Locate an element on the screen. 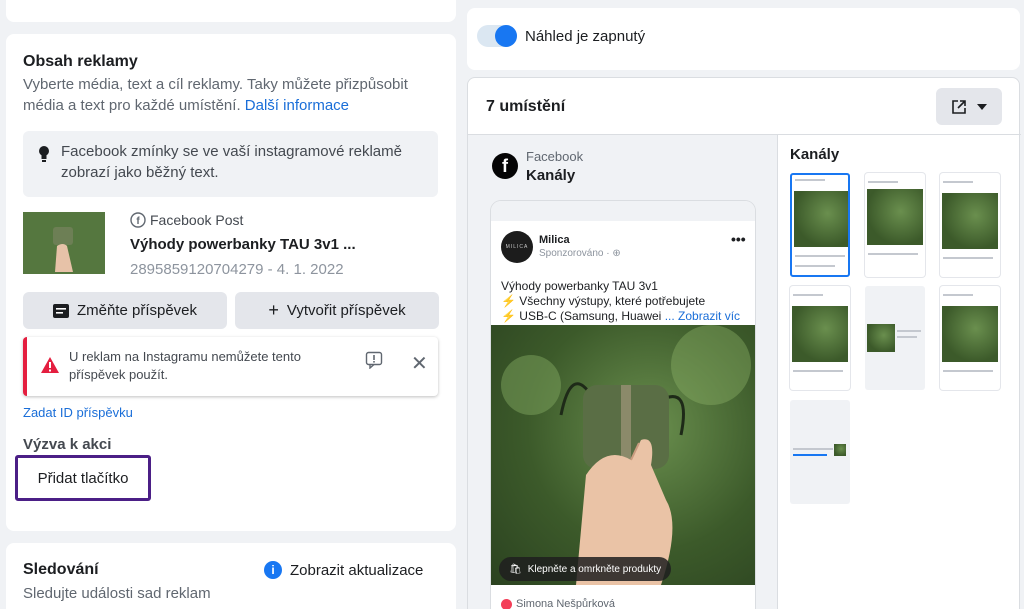 The width and height of the screenshot is (1024, 609). plus-icon: + is located at coordinates (273, 310).